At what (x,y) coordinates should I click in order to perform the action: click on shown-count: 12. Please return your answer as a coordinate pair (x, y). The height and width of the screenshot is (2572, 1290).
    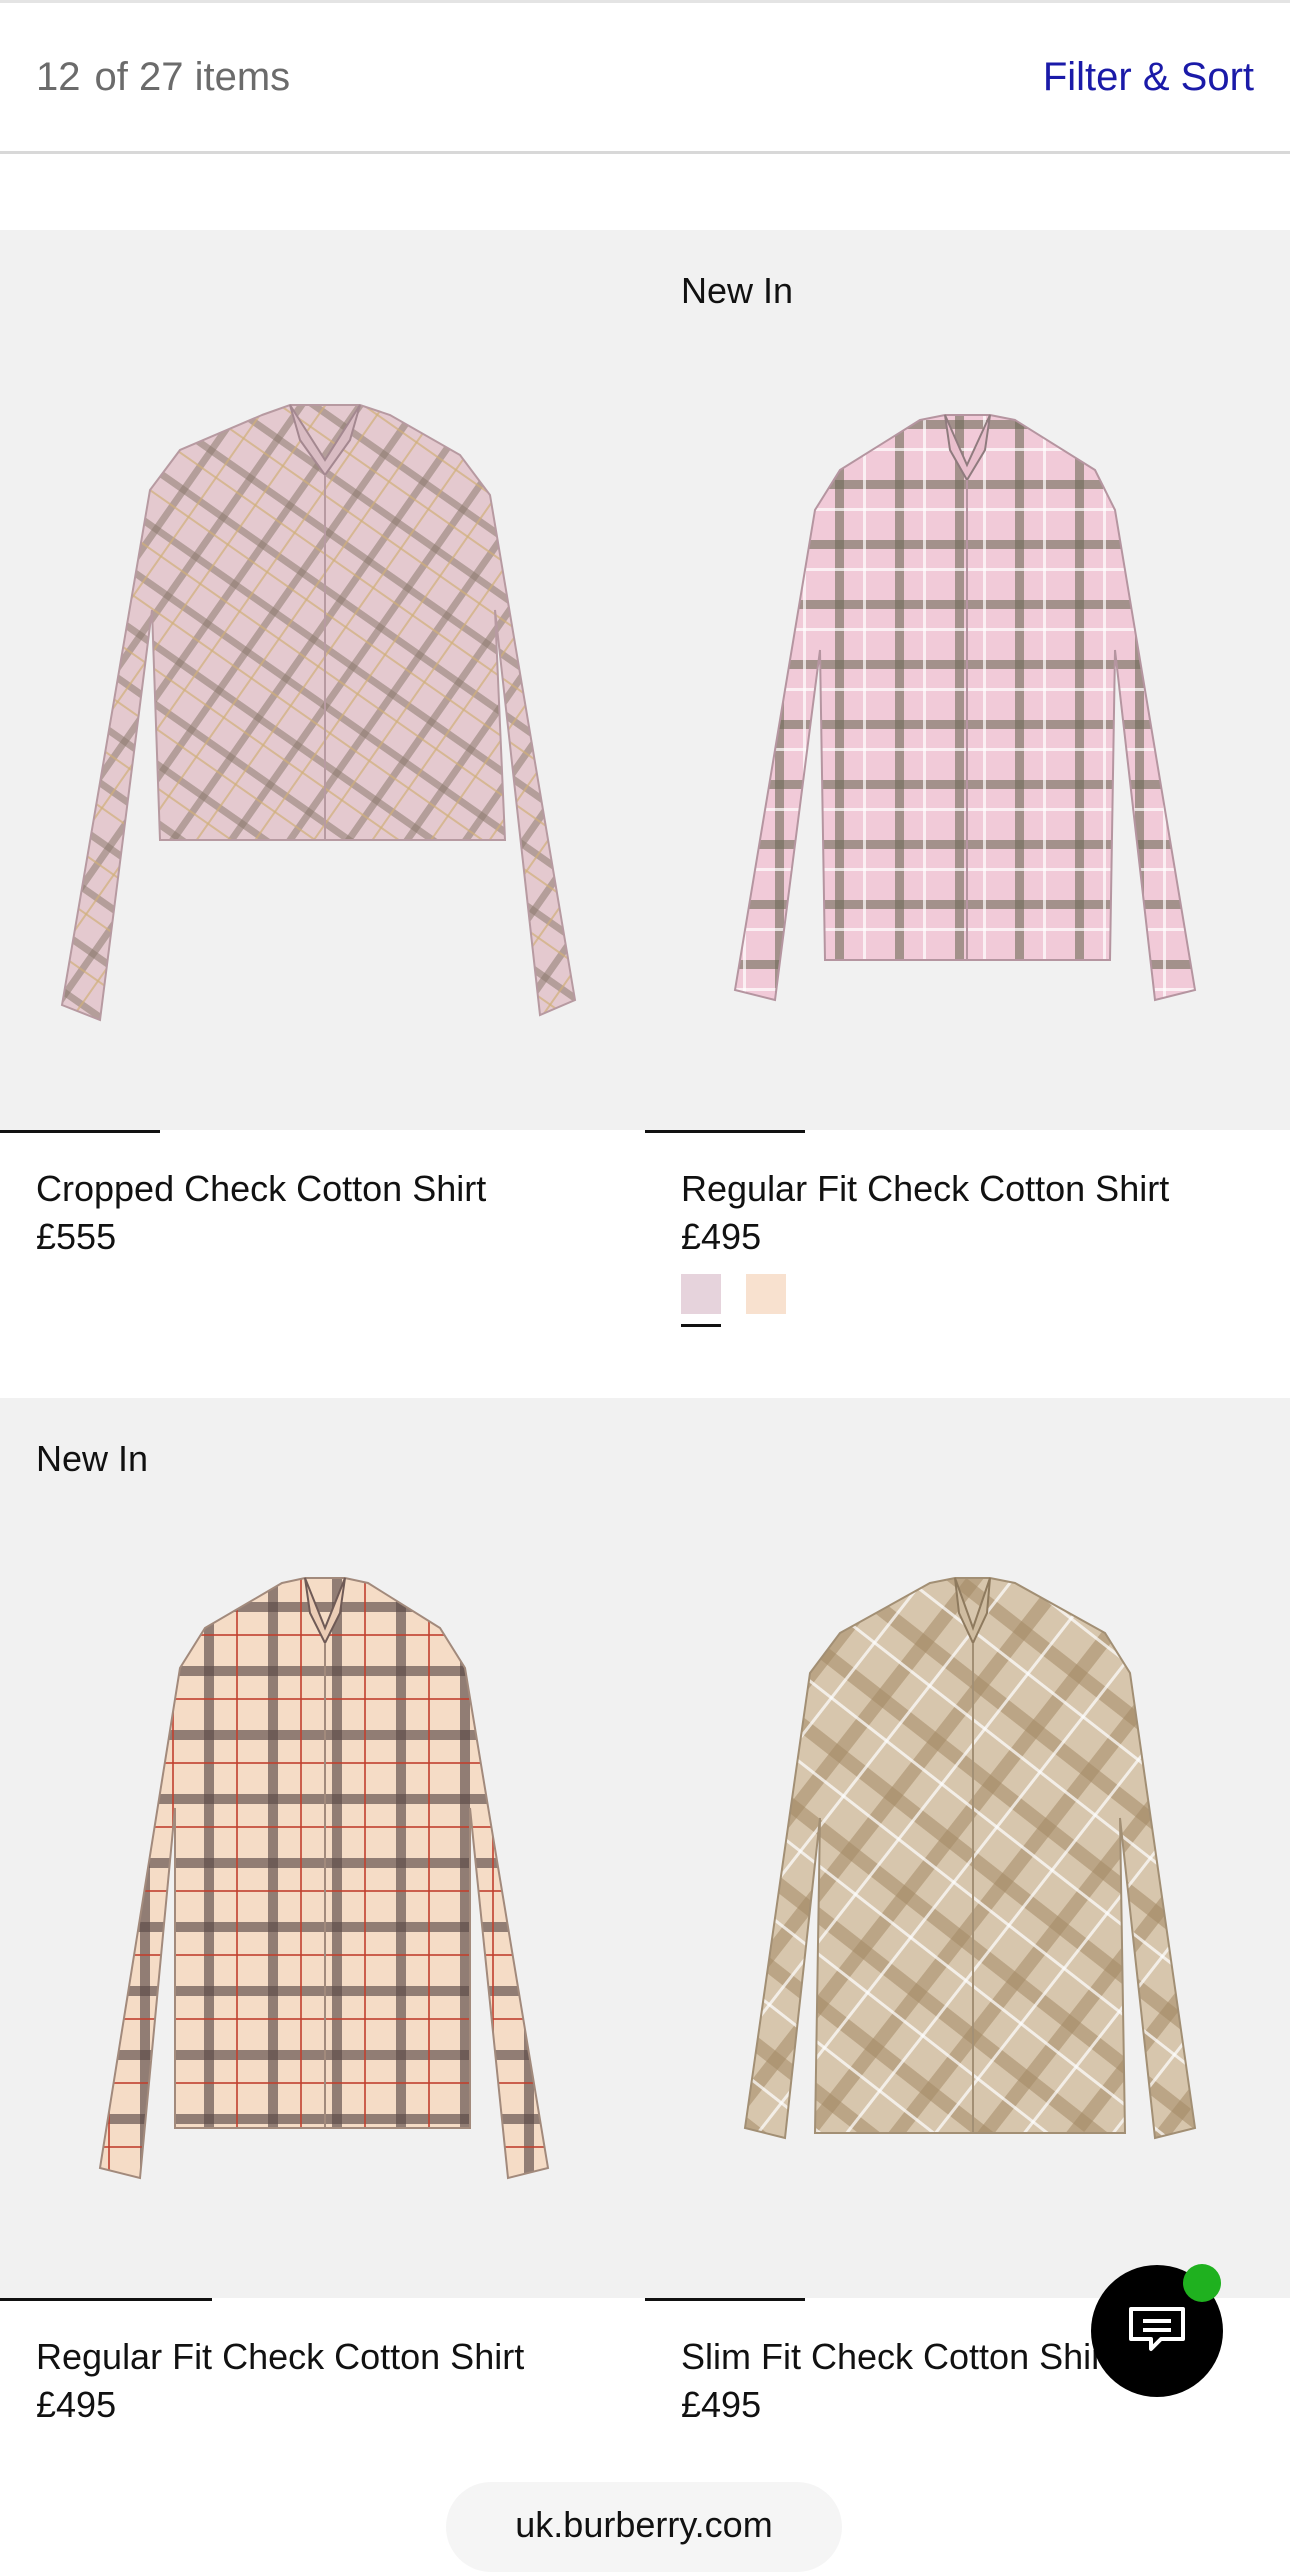
    Looking at the image, I should click on (58, 77).